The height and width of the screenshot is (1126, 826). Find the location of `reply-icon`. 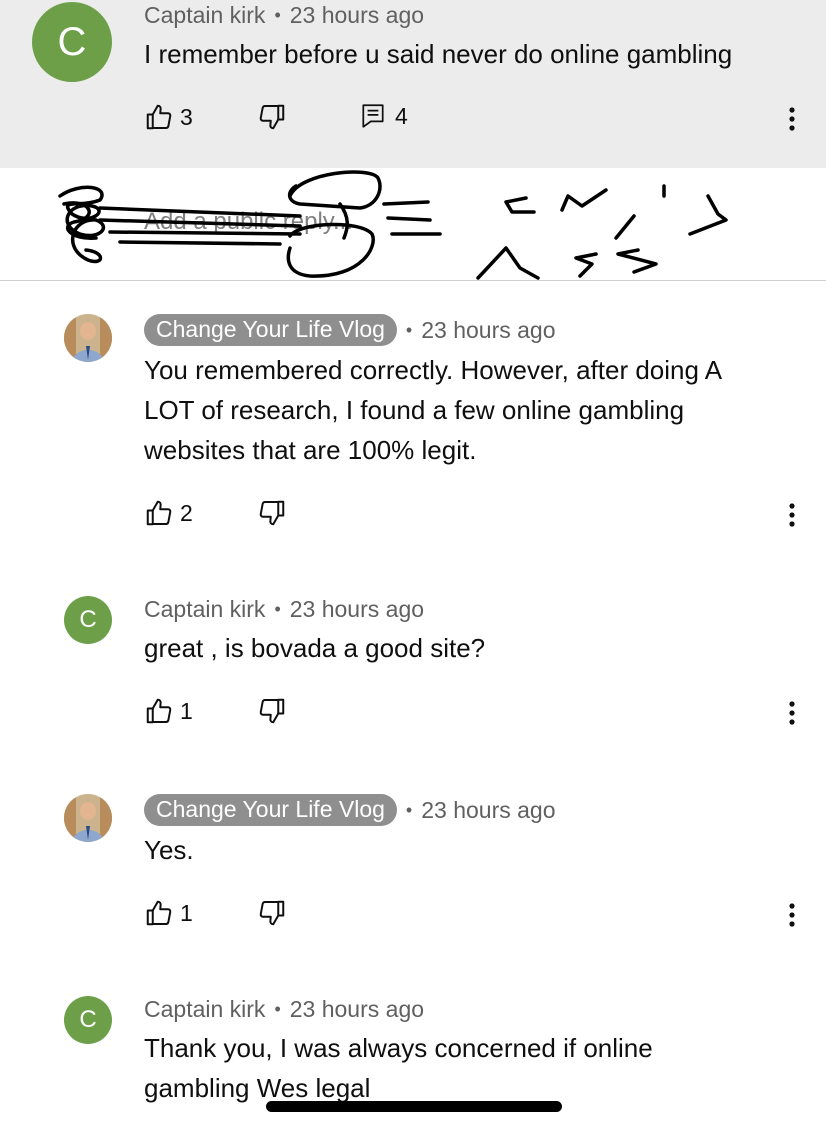

reply-icon is located at coordinates (373, 116).